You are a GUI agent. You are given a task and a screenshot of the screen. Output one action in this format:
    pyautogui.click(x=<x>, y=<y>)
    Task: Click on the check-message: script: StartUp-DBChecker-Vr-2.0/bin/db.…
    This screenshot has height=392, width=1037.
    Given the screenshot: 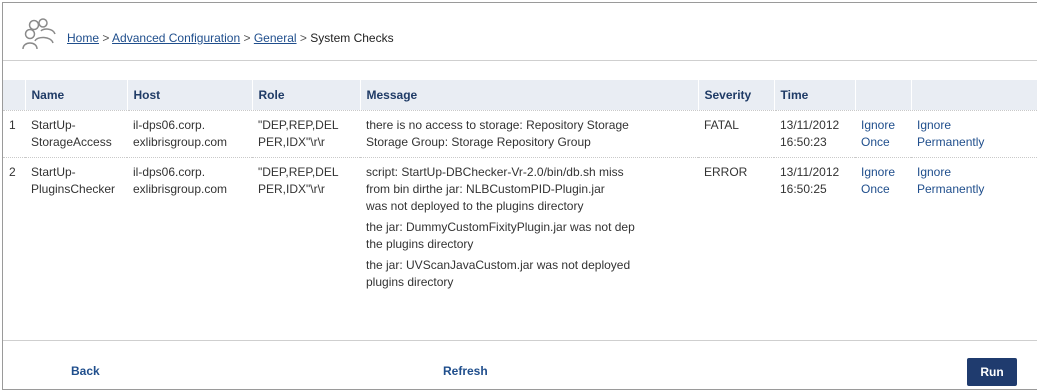 What is the action you would take?
    pyautogui.click(x=529, y=226)
    